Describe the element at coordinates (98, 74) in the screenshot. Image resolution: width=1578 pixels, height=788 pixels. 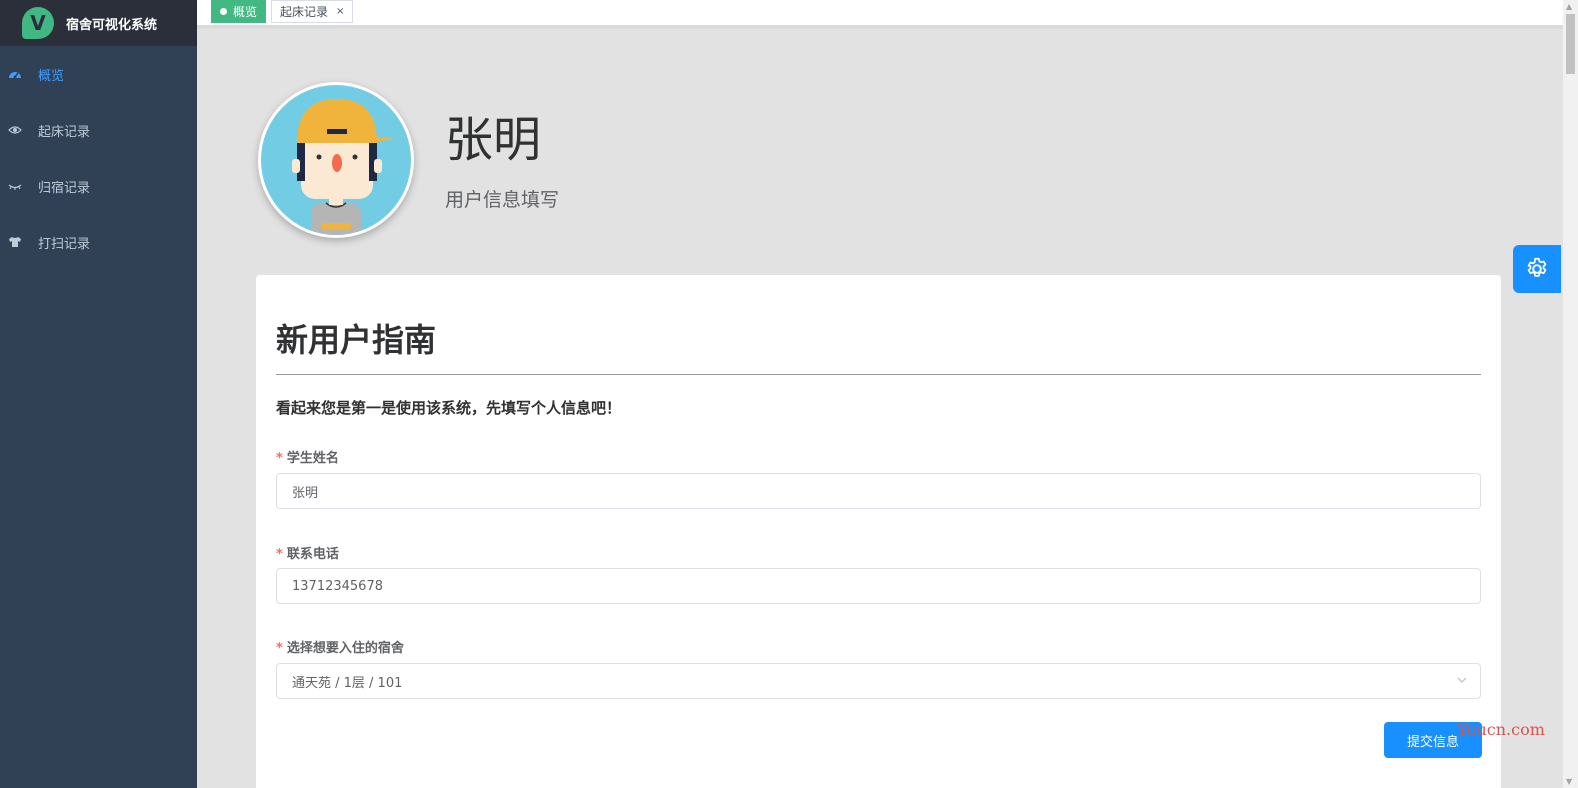
I see `sidebar-item-overview: 概览` at that location.